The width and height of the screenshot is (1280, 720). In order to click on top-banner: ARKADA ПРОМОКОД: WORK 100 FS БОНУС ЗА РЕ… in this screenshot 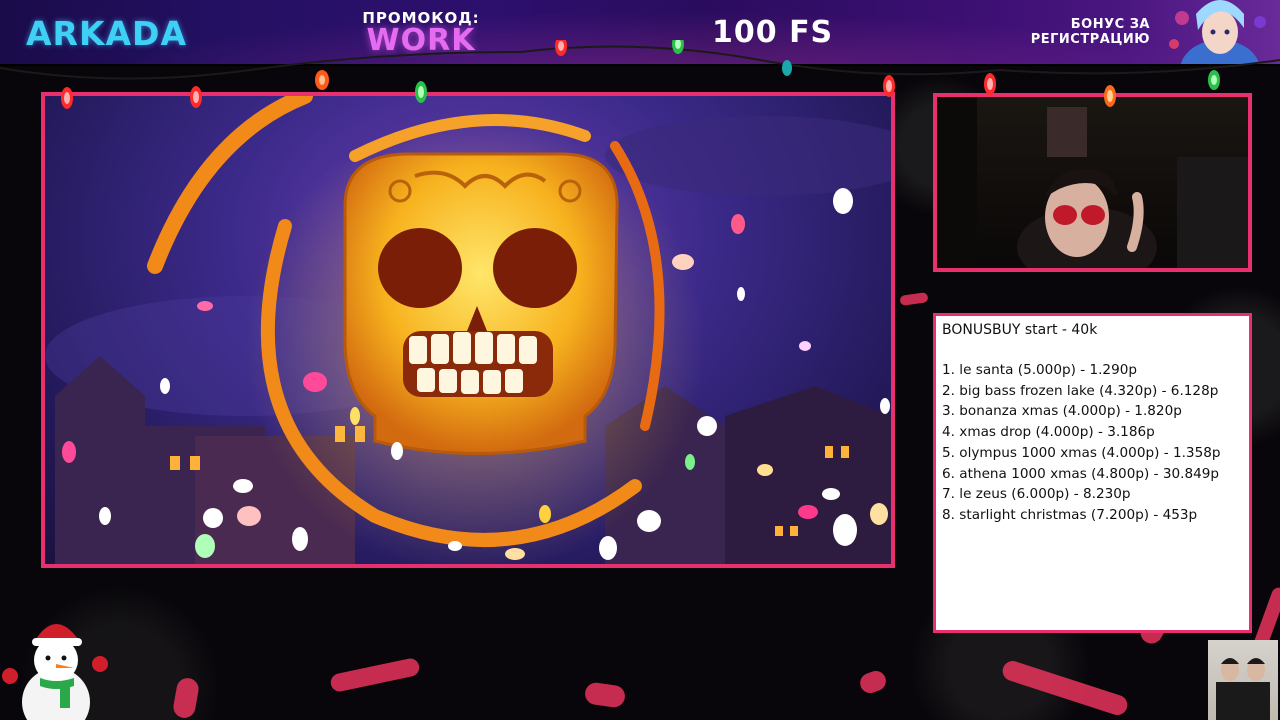, I will do `click(640, 33)`.